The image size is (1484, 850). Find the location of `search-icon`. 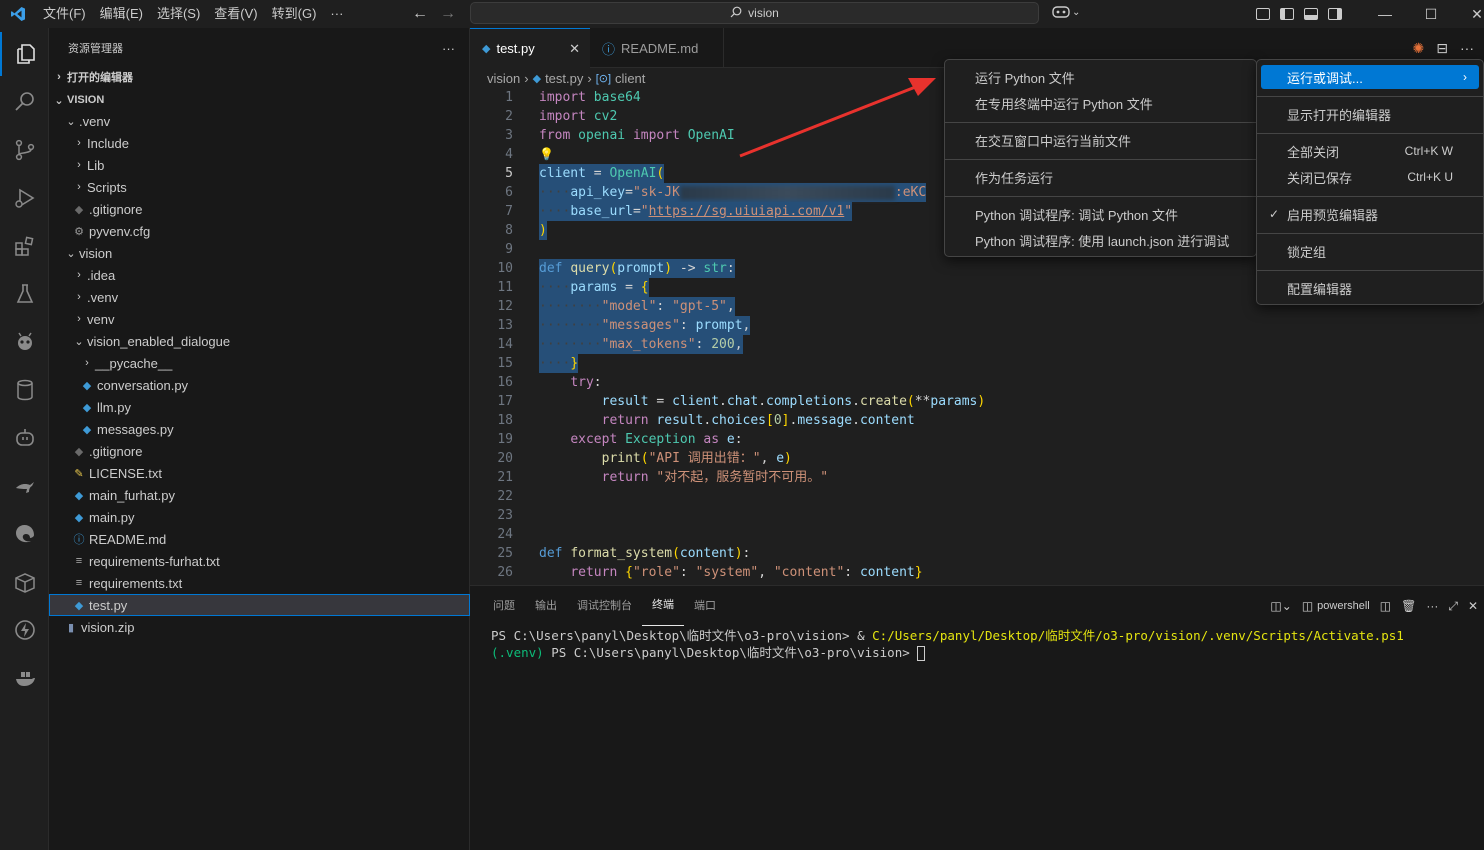

search-icon is located at coordinates (24, 102).